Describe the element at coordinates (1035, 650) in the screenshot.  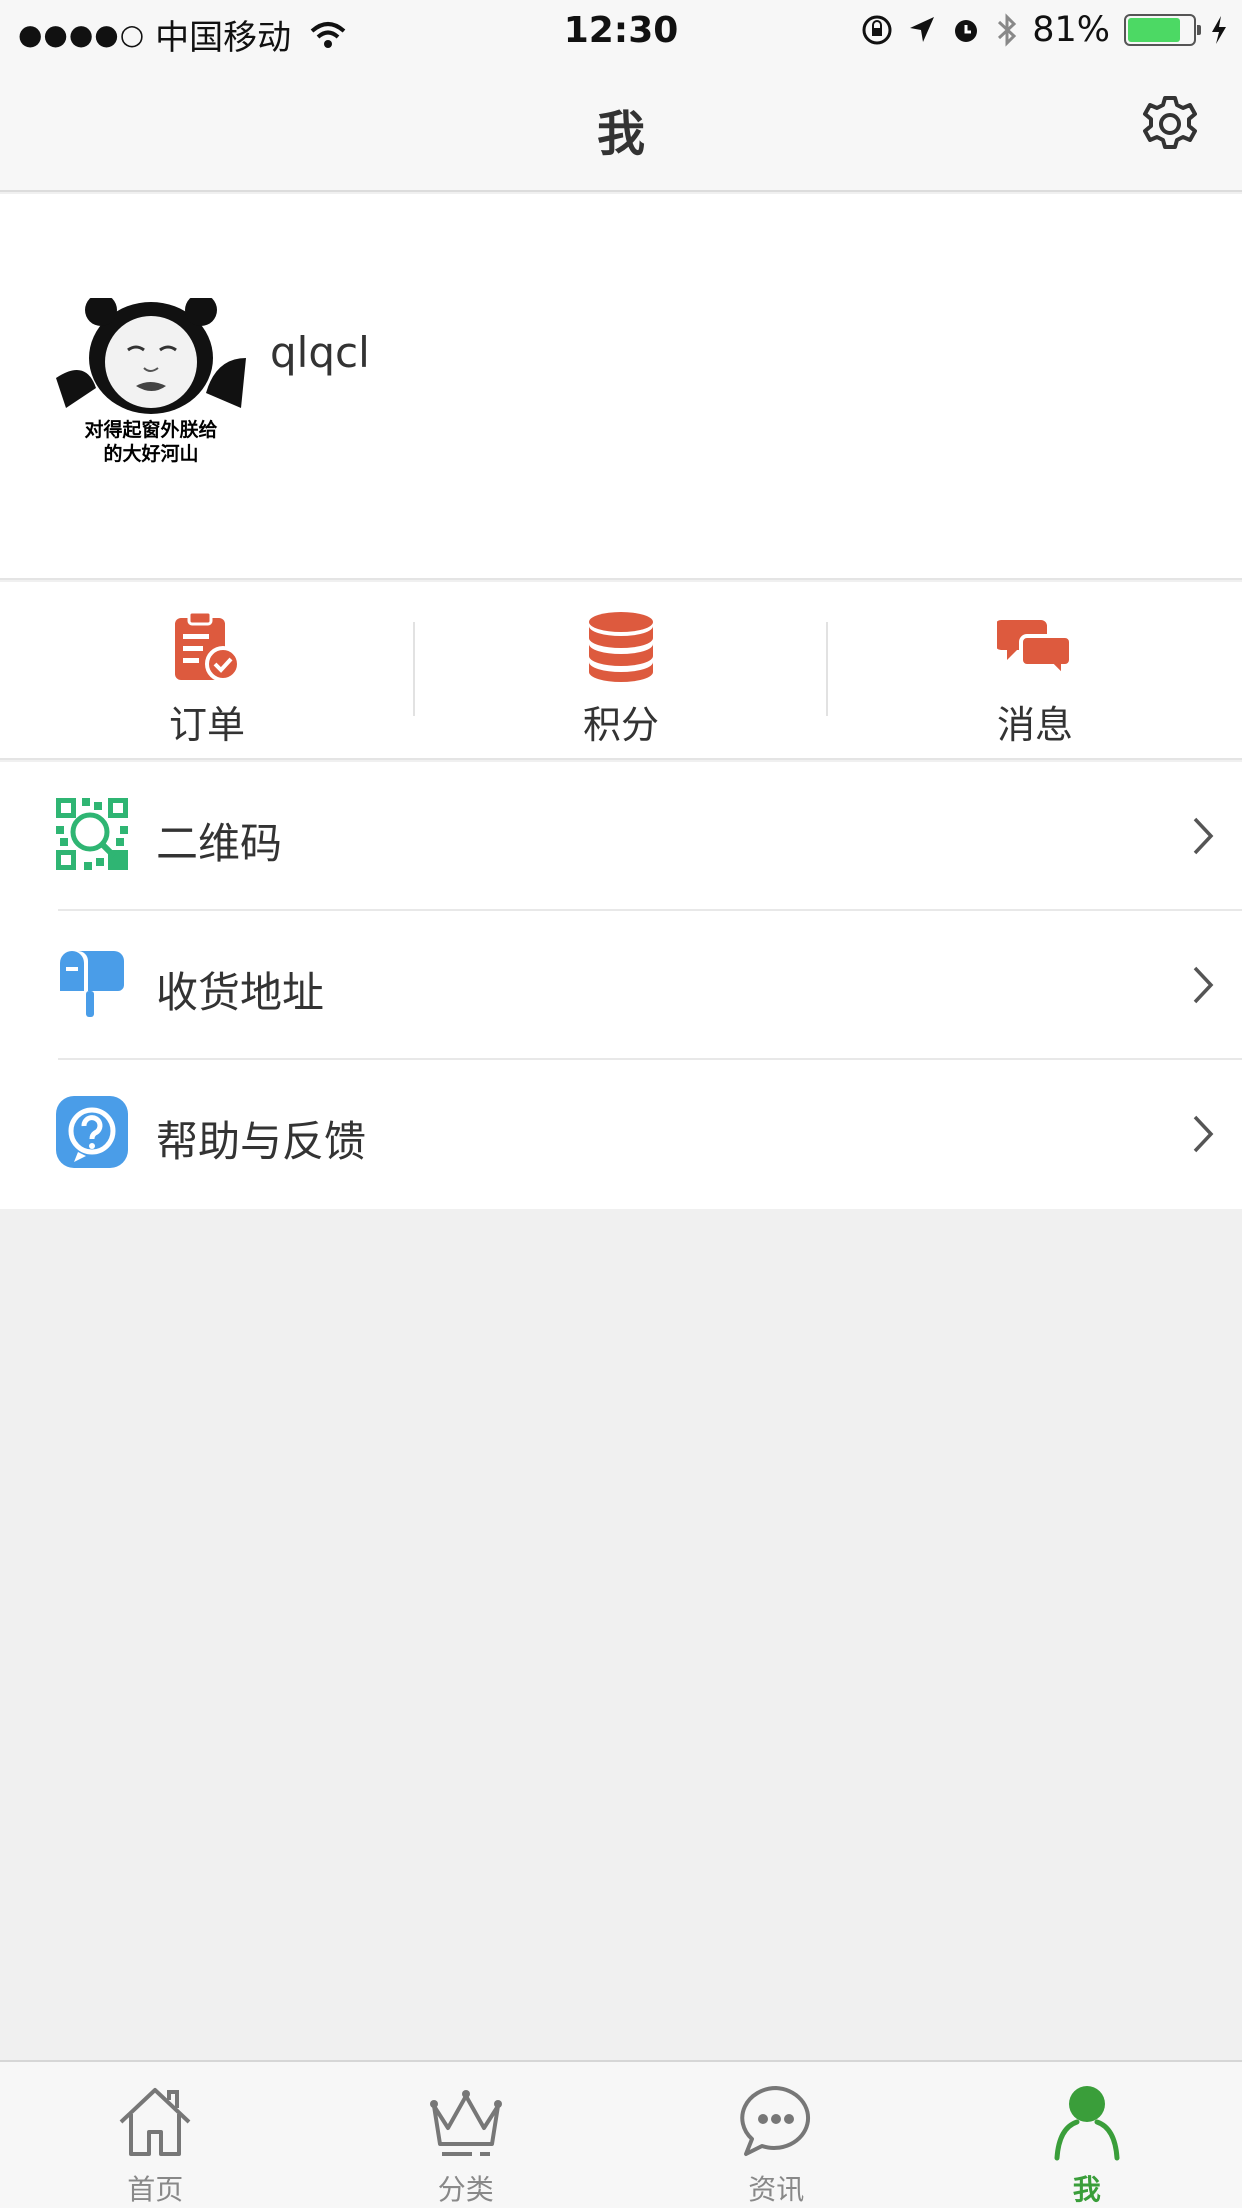
I see `message-chat-icon` at that location.